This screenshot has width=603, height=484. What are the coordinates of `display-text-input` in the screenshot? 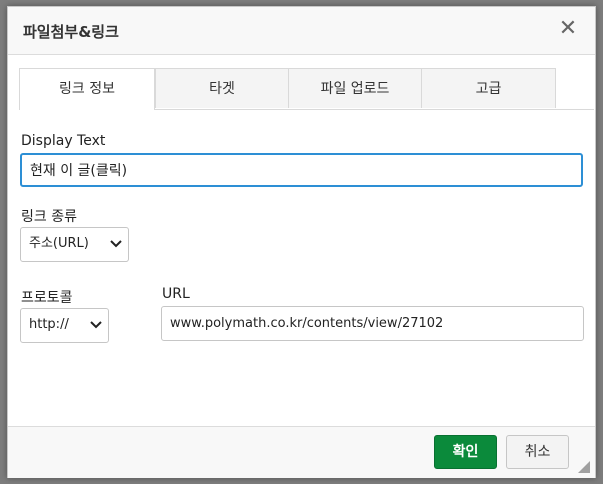 It's located at (301, 170).